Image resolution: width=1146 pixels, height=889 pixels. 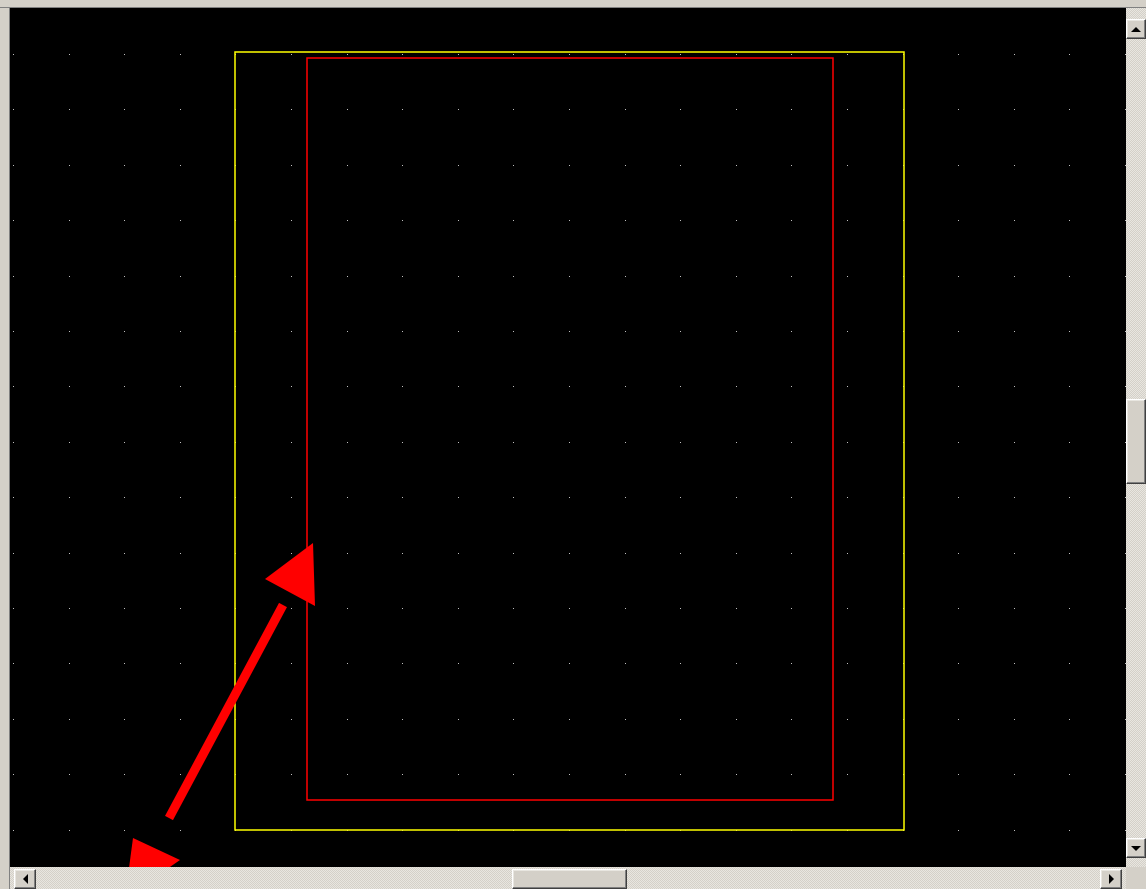 I want to click on scroll-left-button, so click(x=25, y=879).